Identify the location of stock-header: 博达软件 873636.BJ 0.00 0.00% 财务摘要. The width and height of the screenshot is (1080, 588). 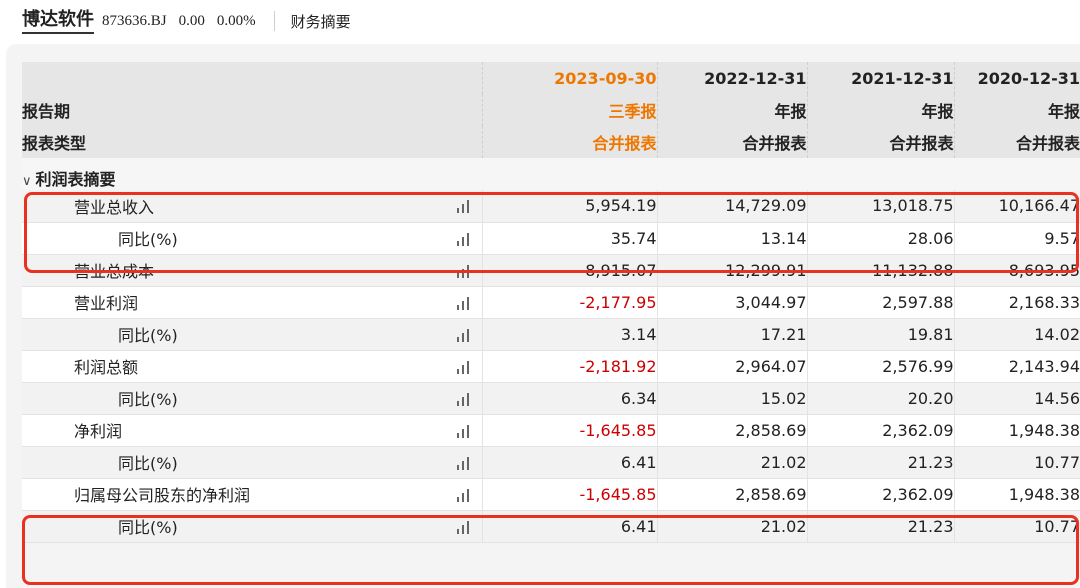
(540, 21).